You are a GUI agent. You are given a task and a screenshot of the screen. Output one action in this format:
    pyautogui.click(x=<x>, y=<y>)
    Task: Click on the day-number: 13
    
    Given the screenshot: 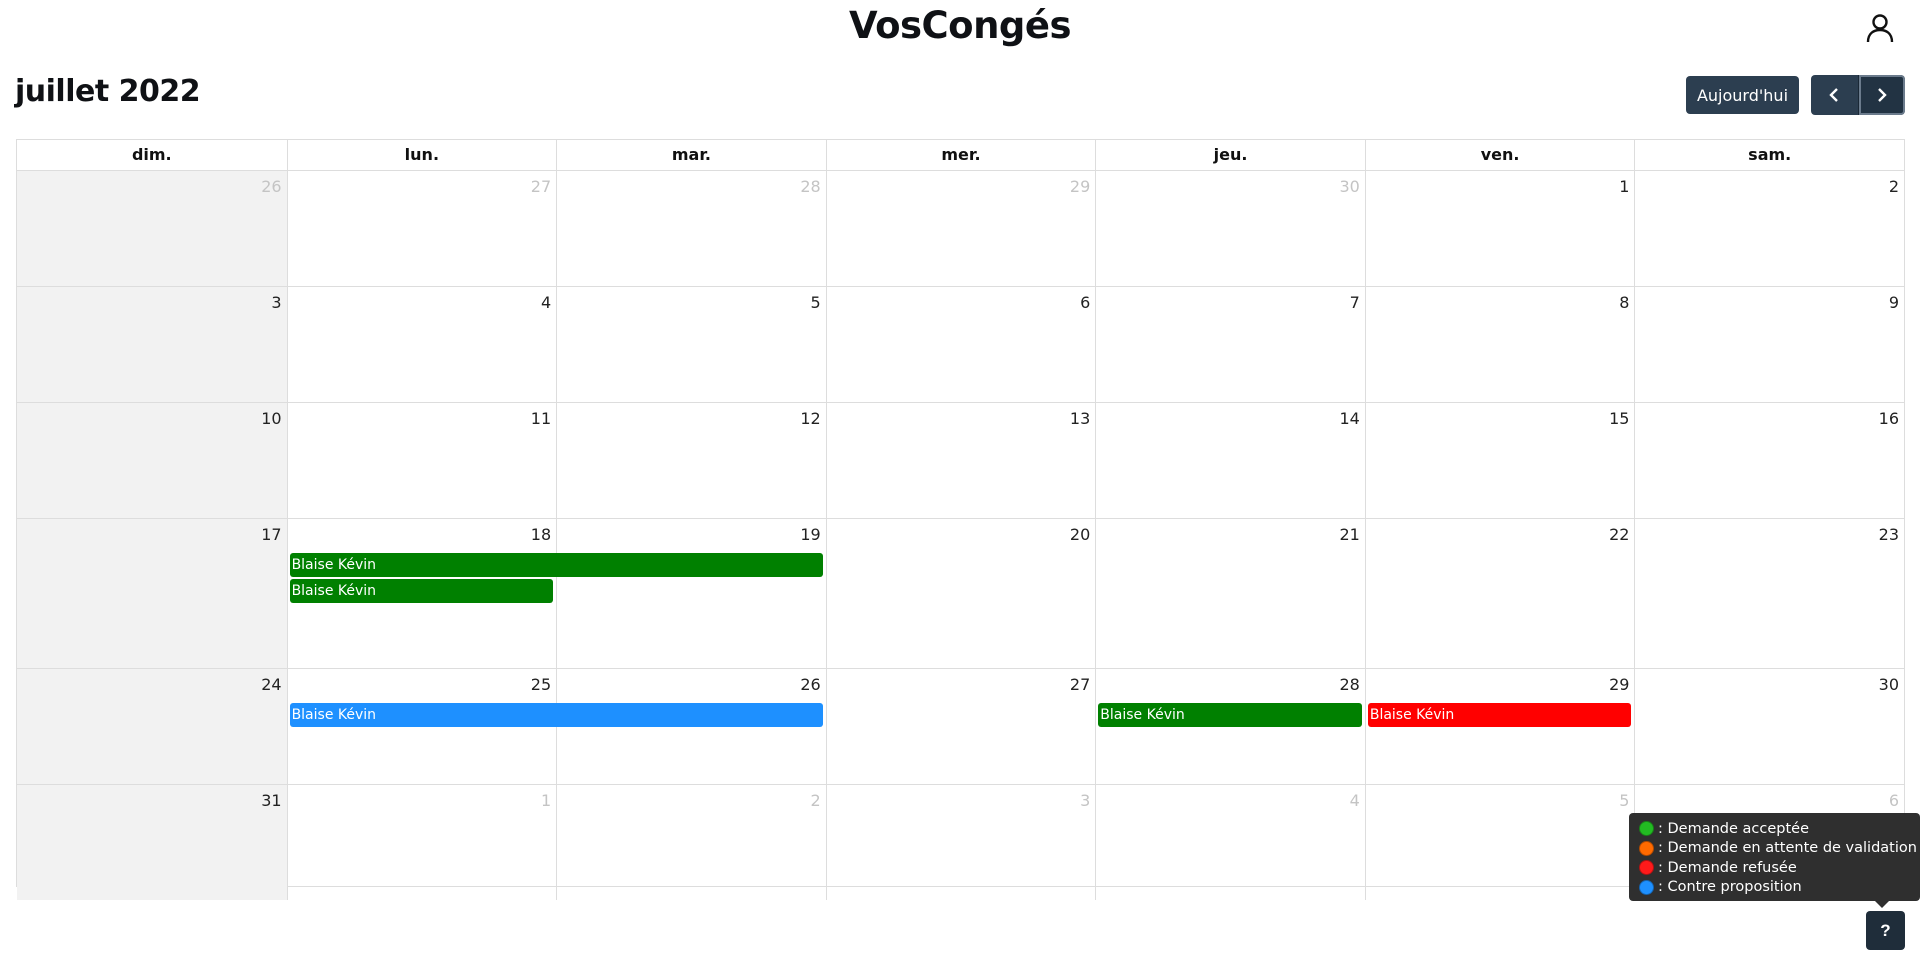 What is the action you would take?
    pyautogui.click(x=1080, y=418)
    